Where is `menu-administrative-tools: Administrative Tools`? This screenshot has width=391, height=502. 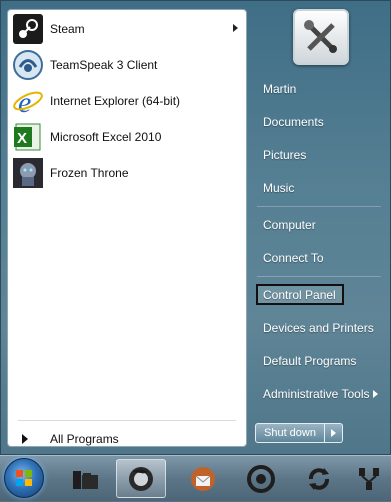
menu-administrative-tools: Administrative Tools is located at coordinates (316, 394).